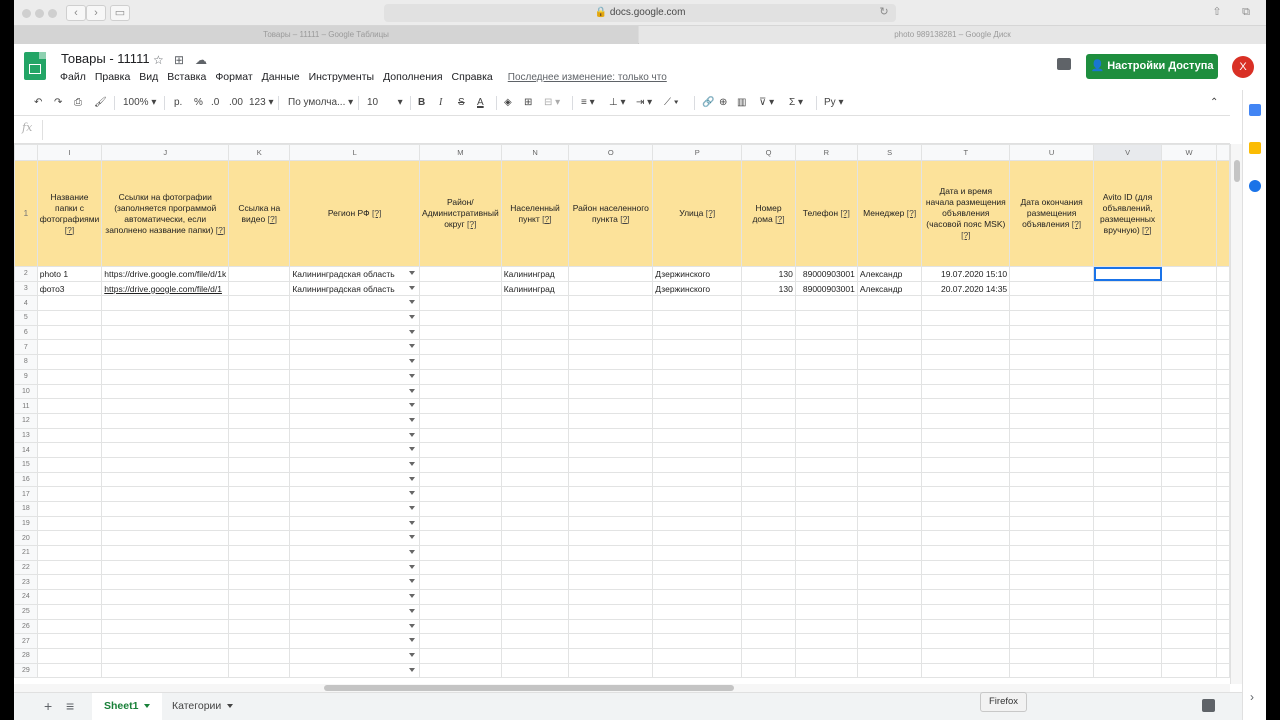  What do you see at coordinates (535, 152) in the screenshot?
I see `column-header-n: N` at bounding box center [535, 152].